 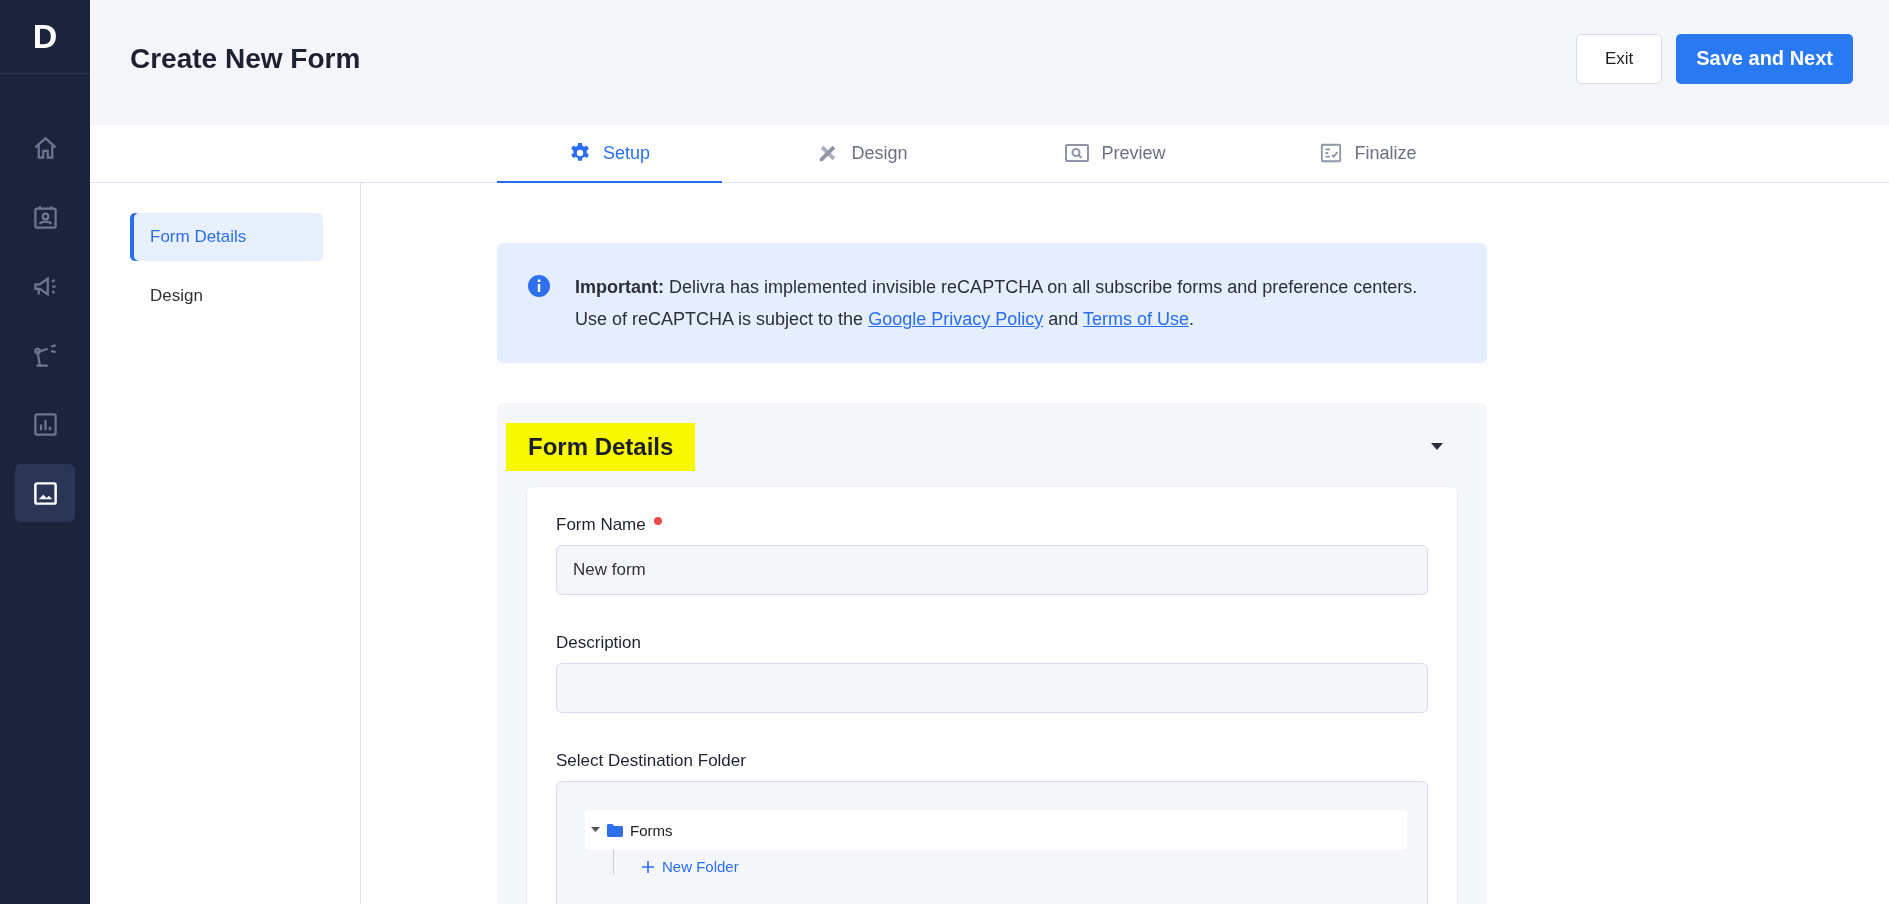 What do you see at coordinates (601, 525) in the screenshot?
I see `field-label: Form Name` at bounding box center [601, 525].